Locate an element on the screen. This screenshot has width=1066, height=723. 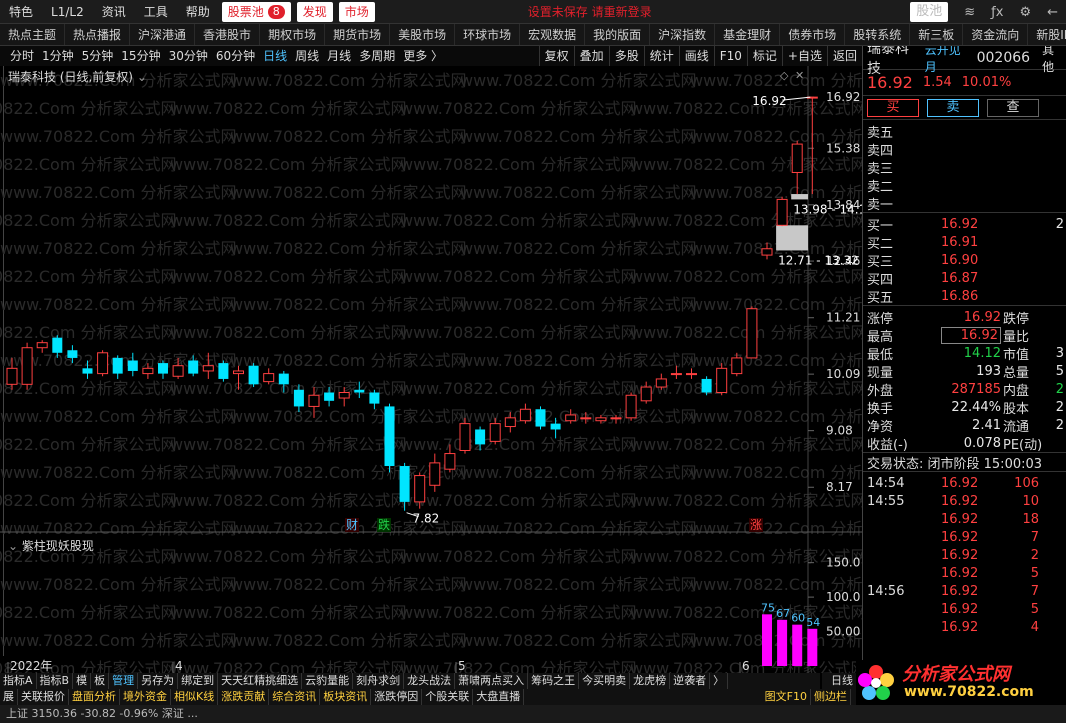
nav-item: 沪深港通 is located at coordinates (163, 34).